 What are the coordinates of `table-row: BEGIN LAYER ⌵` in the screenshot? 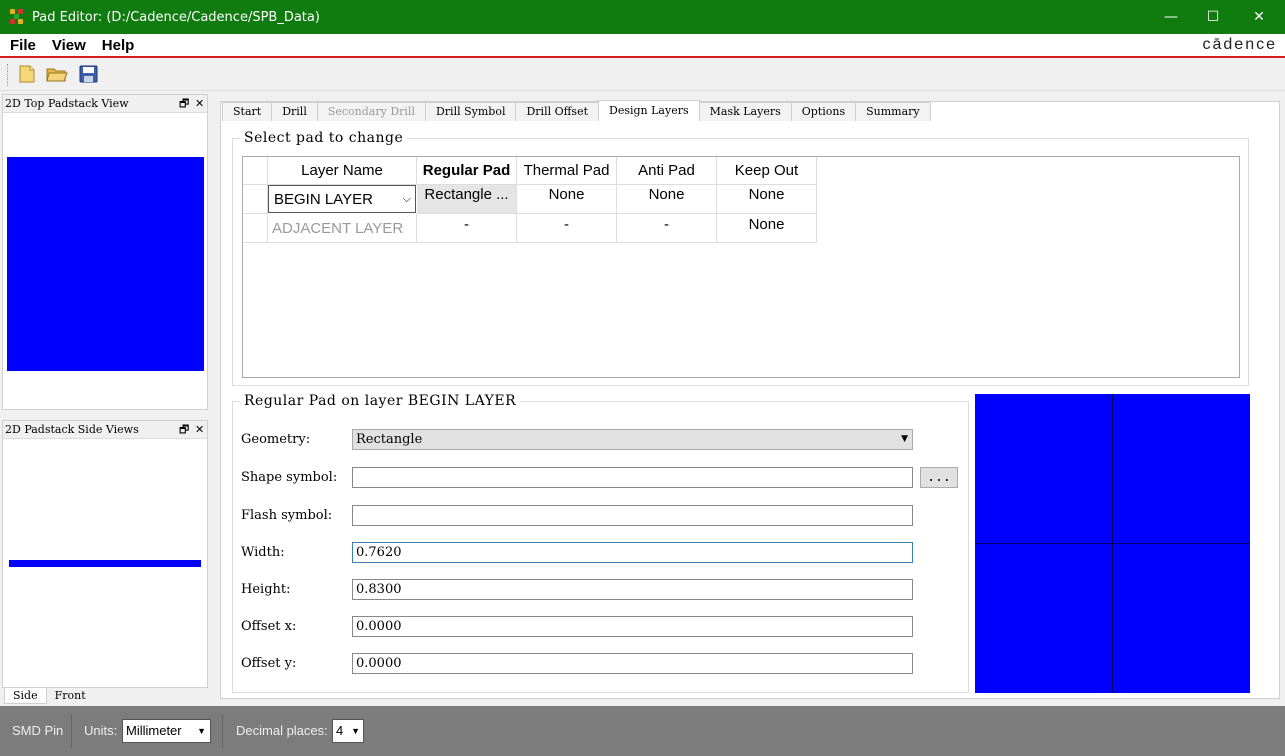 It's located at (342, 199).